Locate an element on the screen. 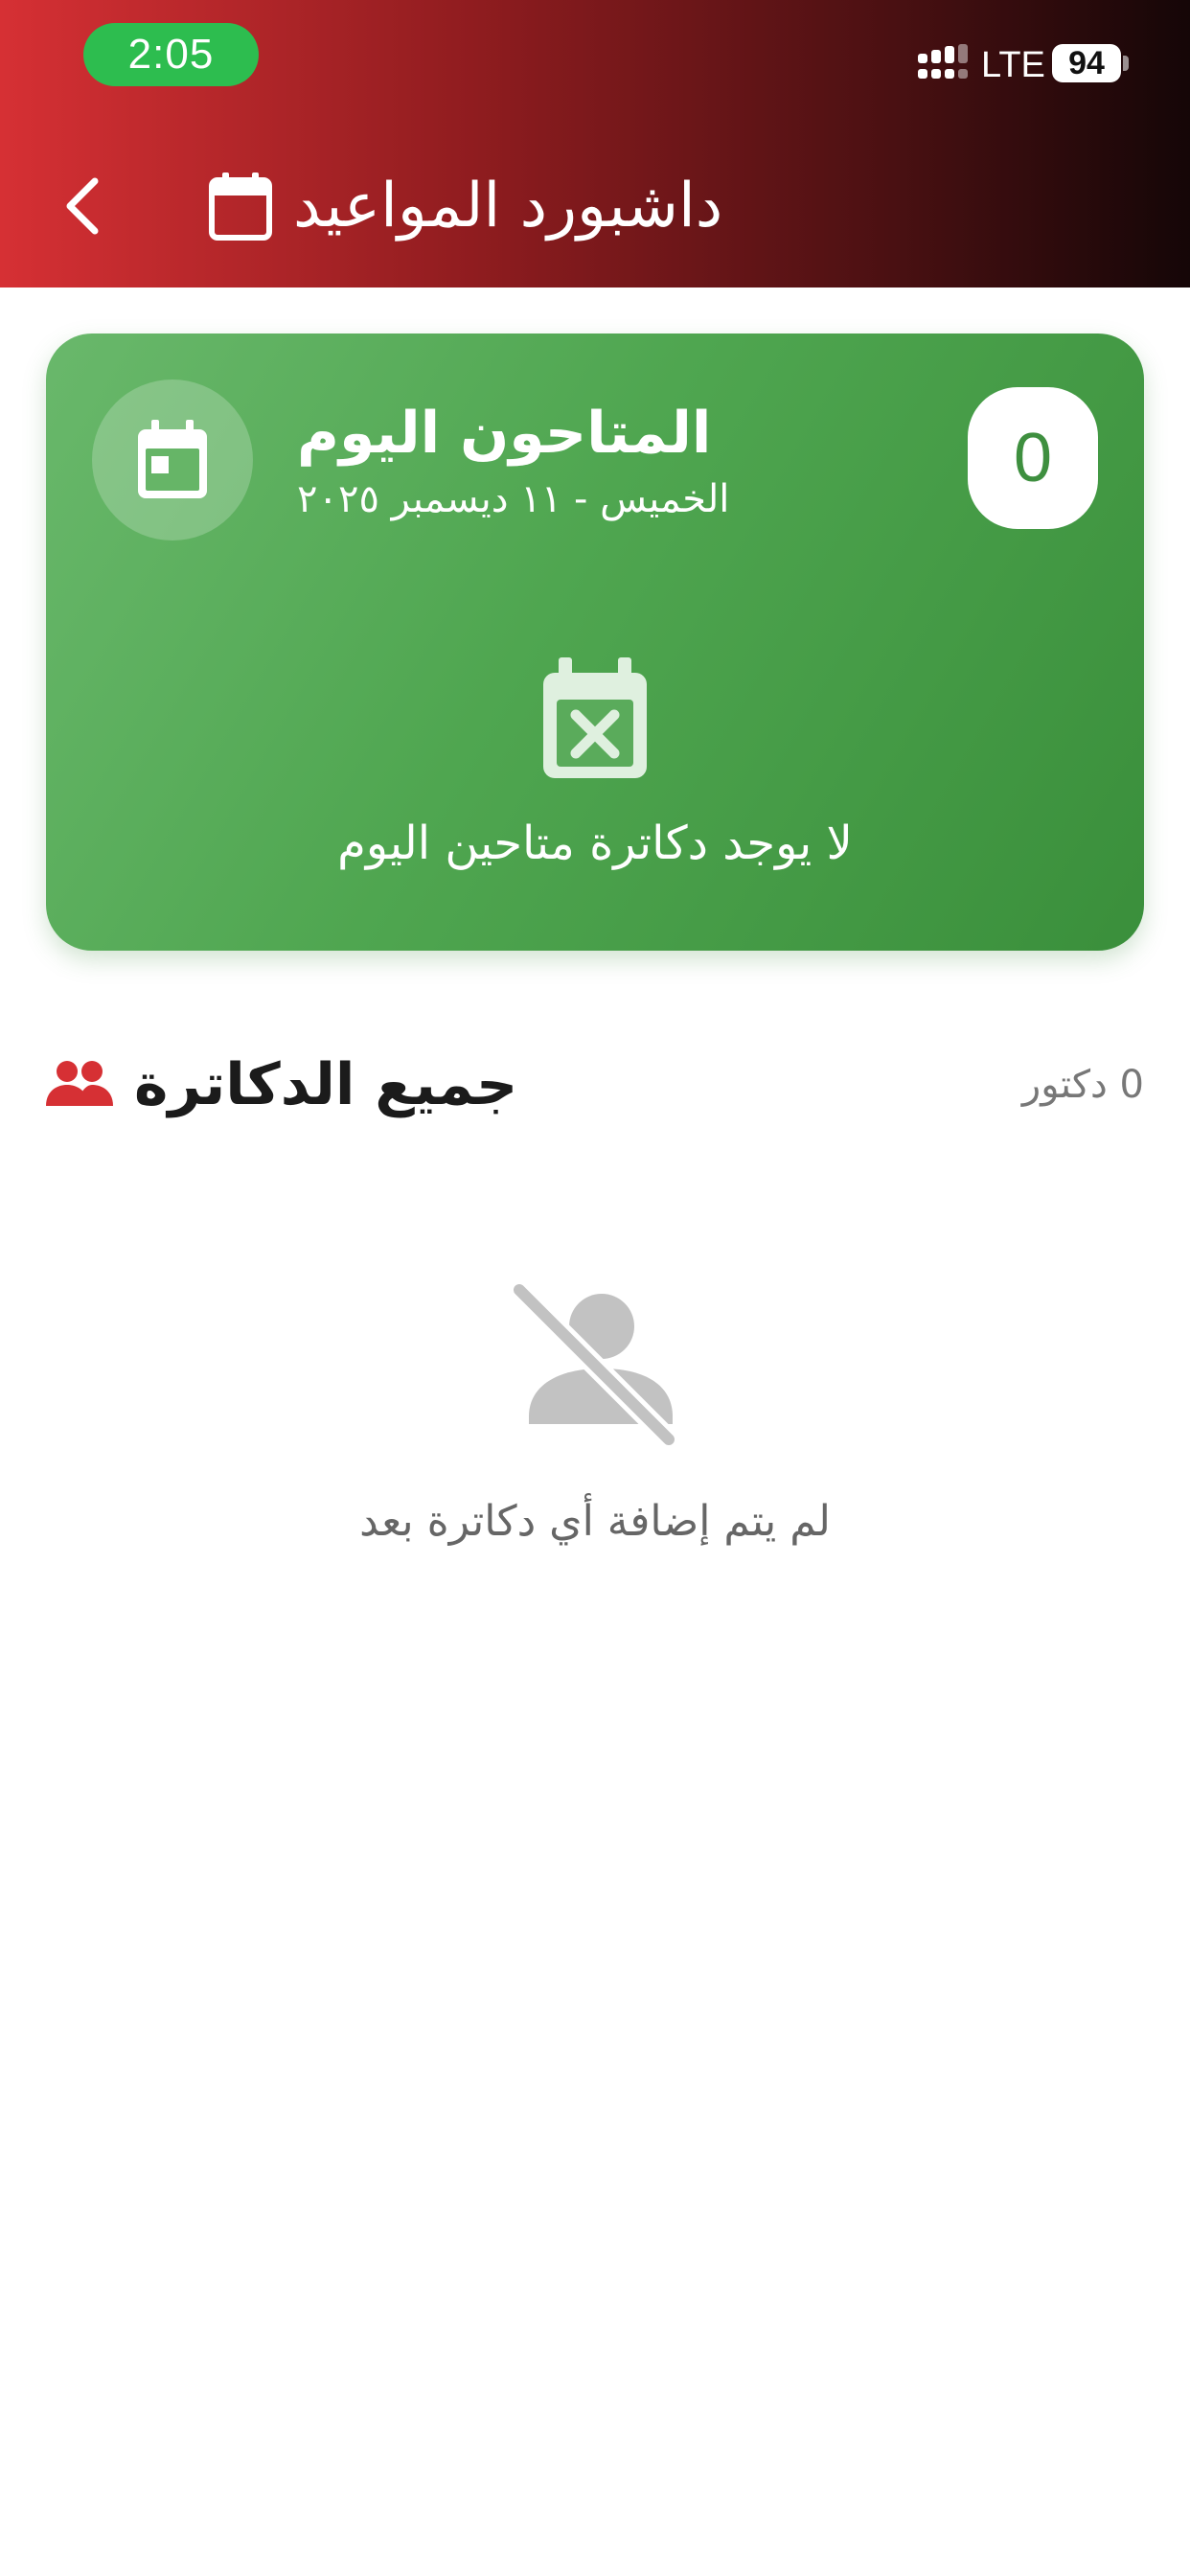  doctor-count-label: 0 دكتور is located at coordinates (1082, 1085).